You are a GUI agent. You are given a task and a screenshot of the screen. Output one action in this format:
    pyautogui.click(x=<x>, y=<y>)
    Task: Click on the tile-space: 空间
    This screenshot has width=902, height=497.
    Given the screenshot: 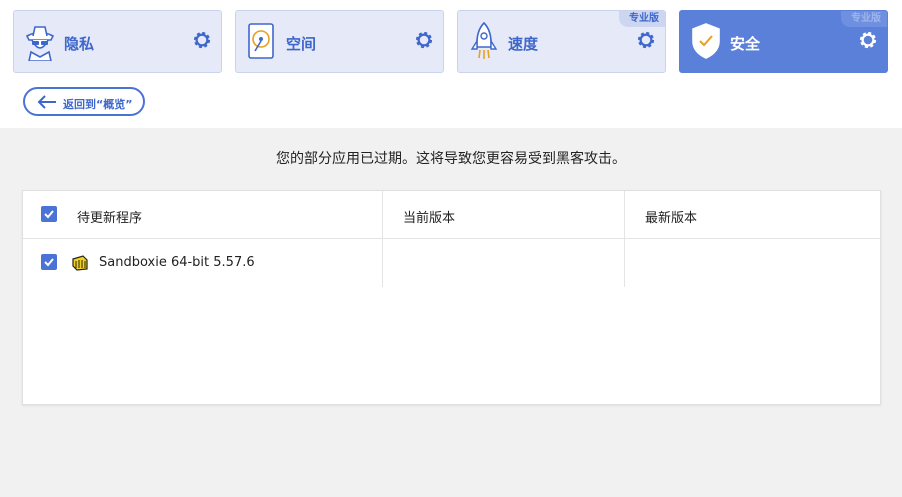 What is the action you would take?
    pyautogui.click(x=339, y=41)
    